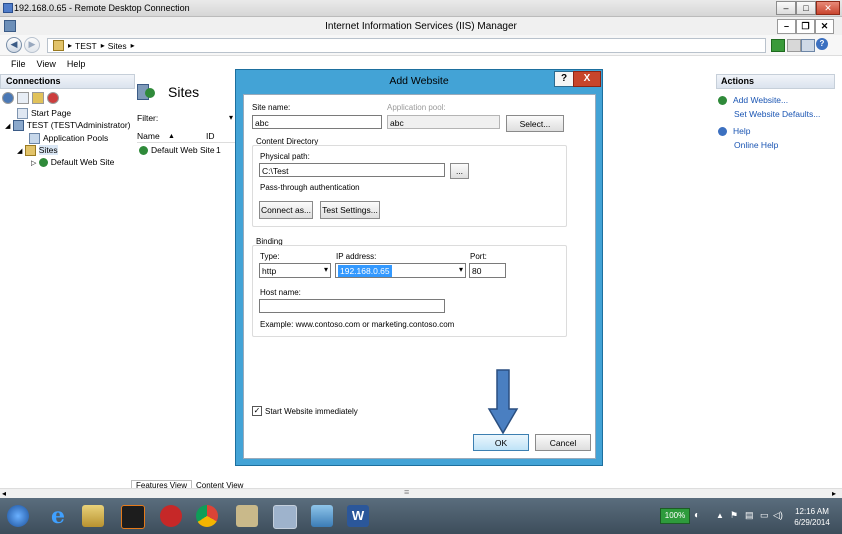 This screenshot has height=534, width=842. What do you see at coordinates (310, 187) in the screenshot?
I see `passthrough-label: Pass-through authentication` at bounding box center [310, 187].